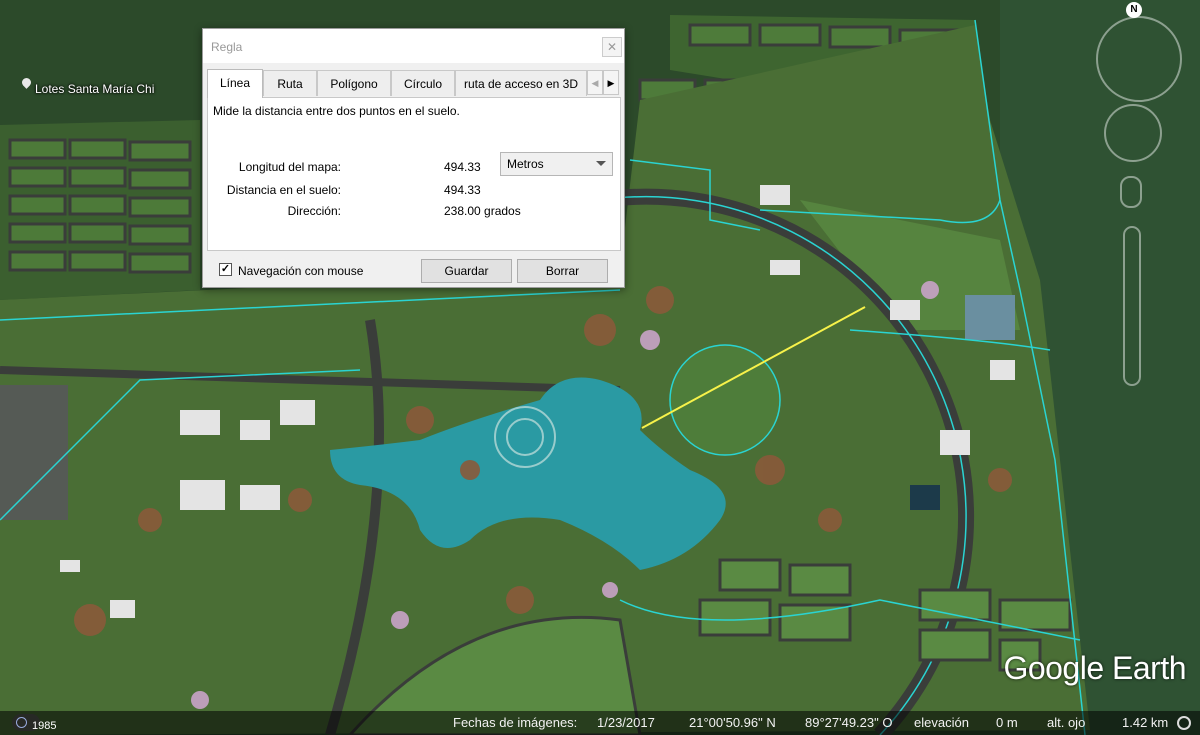  What do you see at coordinates (354, 83) in the screenshot?
I see `tab-polygon: Polígono` at bounding box center [354, 83].